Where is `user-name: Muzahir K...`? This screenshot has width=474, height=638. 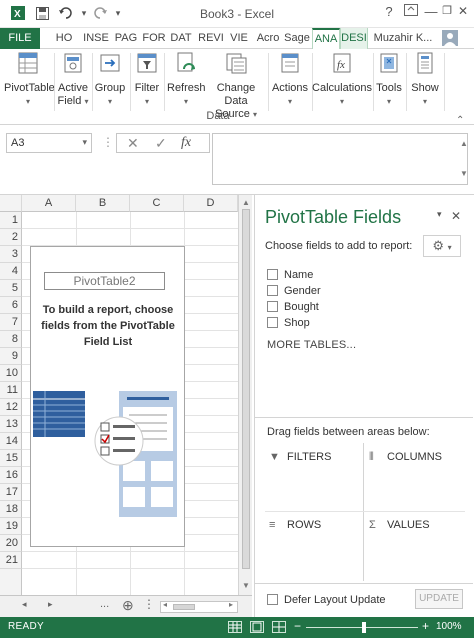 user-name: Muzahir K... is located at coordinates (403, 38).